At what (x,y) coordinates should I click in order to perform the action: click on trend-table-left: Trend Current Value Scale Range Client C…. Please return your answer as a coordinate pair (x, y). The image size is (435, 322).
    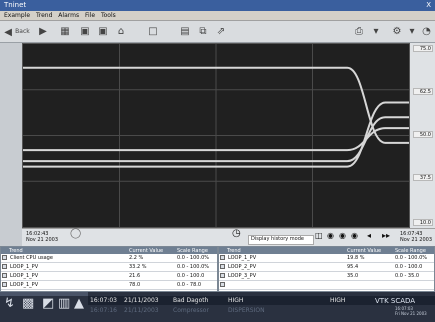
    Looking at the image, I should click on (109, 269).